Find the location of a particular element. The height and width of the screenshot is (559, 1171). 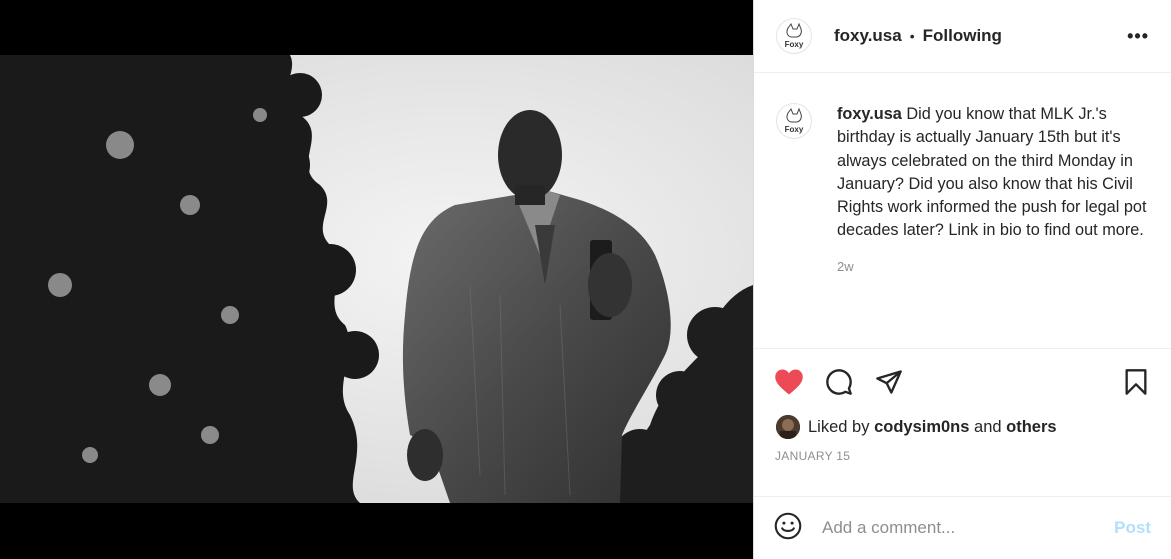

caption-username: foxy.usa is located at coordinates (869, 114).